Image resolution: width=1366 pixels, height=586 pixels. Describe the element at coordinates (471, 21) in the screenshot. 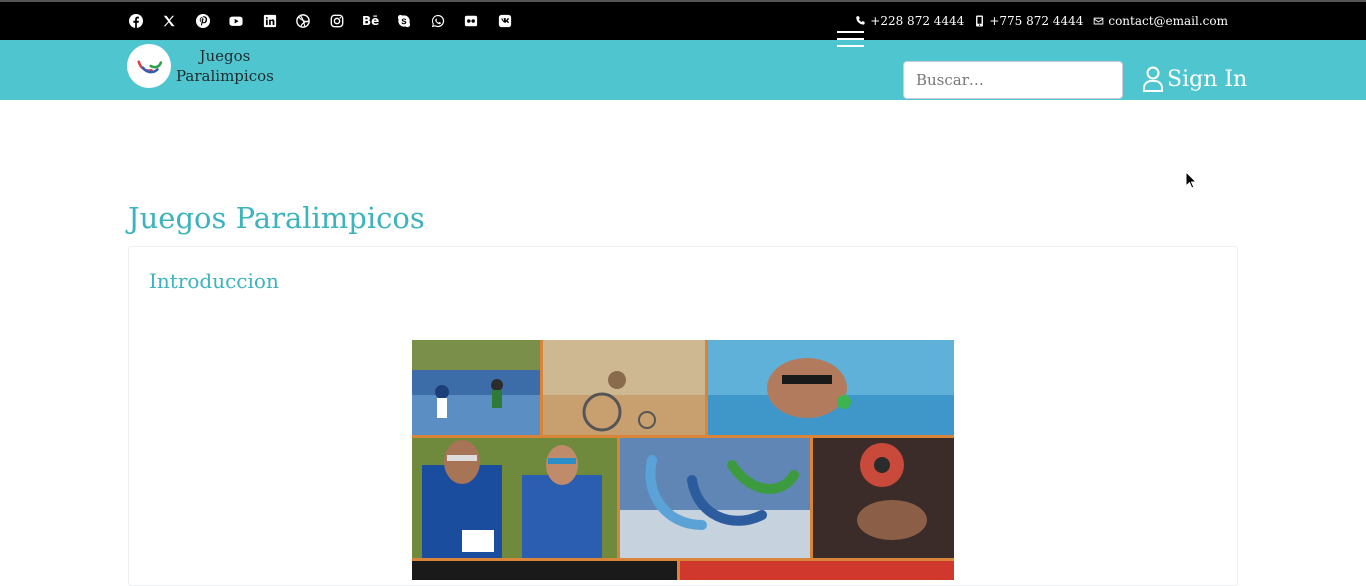

I see `flickr-icon` at that location.